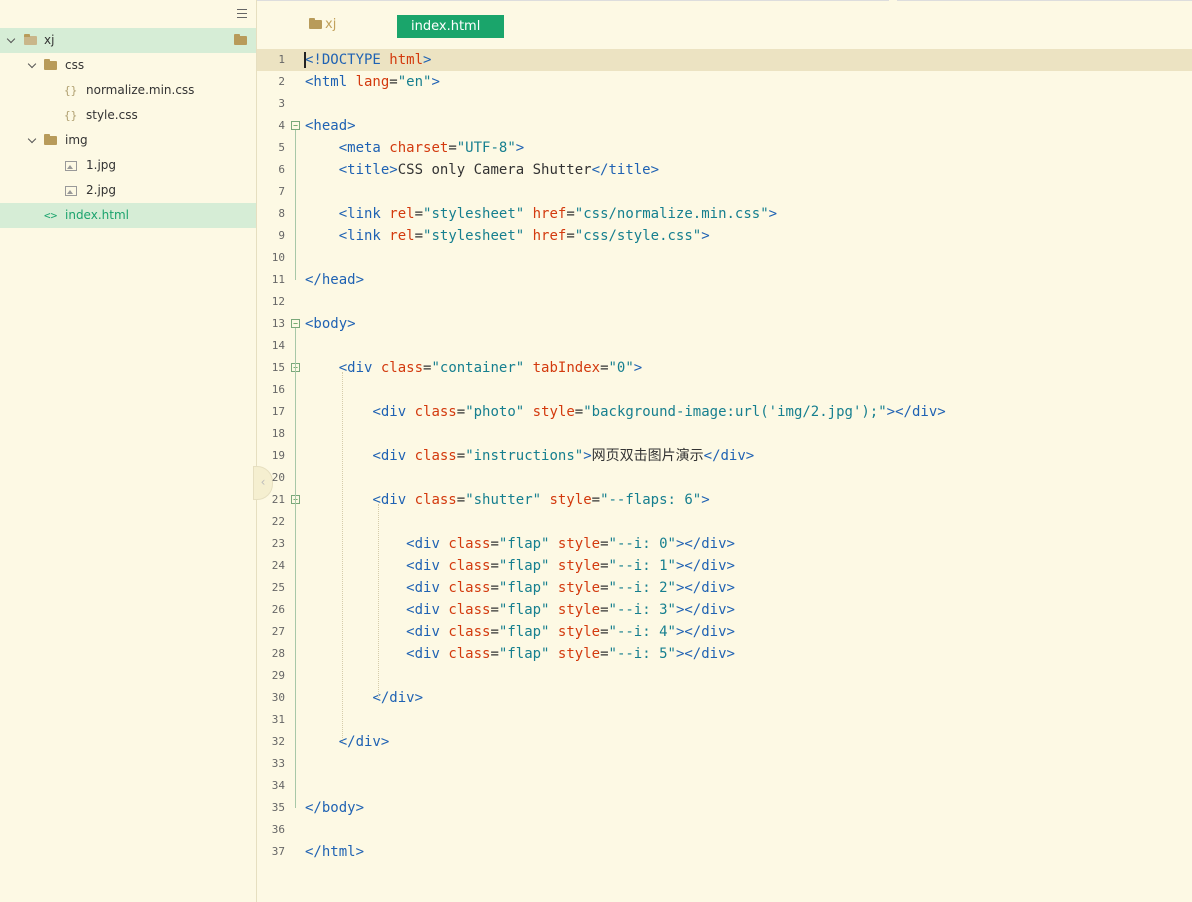 The height and width of the screenshot is (902, 1192). What do you see at coordinates (278, 587) in the screenshot?
I see `line-number: 25` at bounding box center [278, 587].